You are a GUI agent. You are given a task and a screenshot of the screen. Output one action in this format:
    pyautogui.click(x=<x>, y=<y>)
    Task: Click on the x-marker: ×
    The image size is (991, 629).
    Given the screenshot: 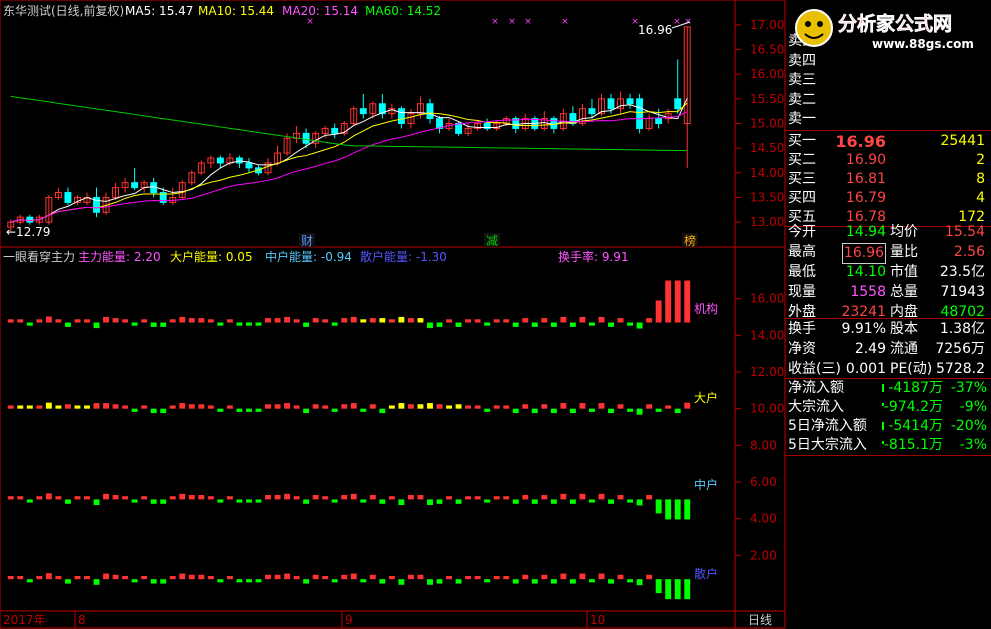 What is the action you would take?
    pyautogui.click(x=512, y=22)
    